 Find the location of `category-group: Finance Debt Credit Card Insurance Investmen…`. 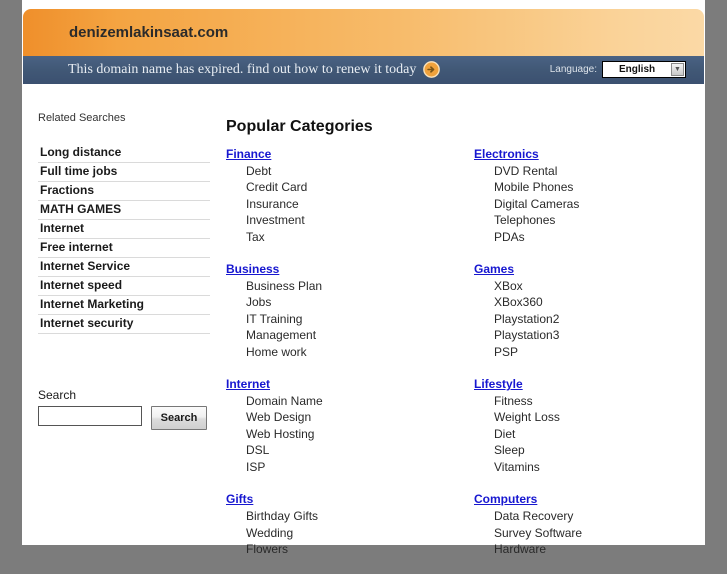

category-group: Finance Debt Credit Card Insurance Investmen… is located at coordinates (341, 196).